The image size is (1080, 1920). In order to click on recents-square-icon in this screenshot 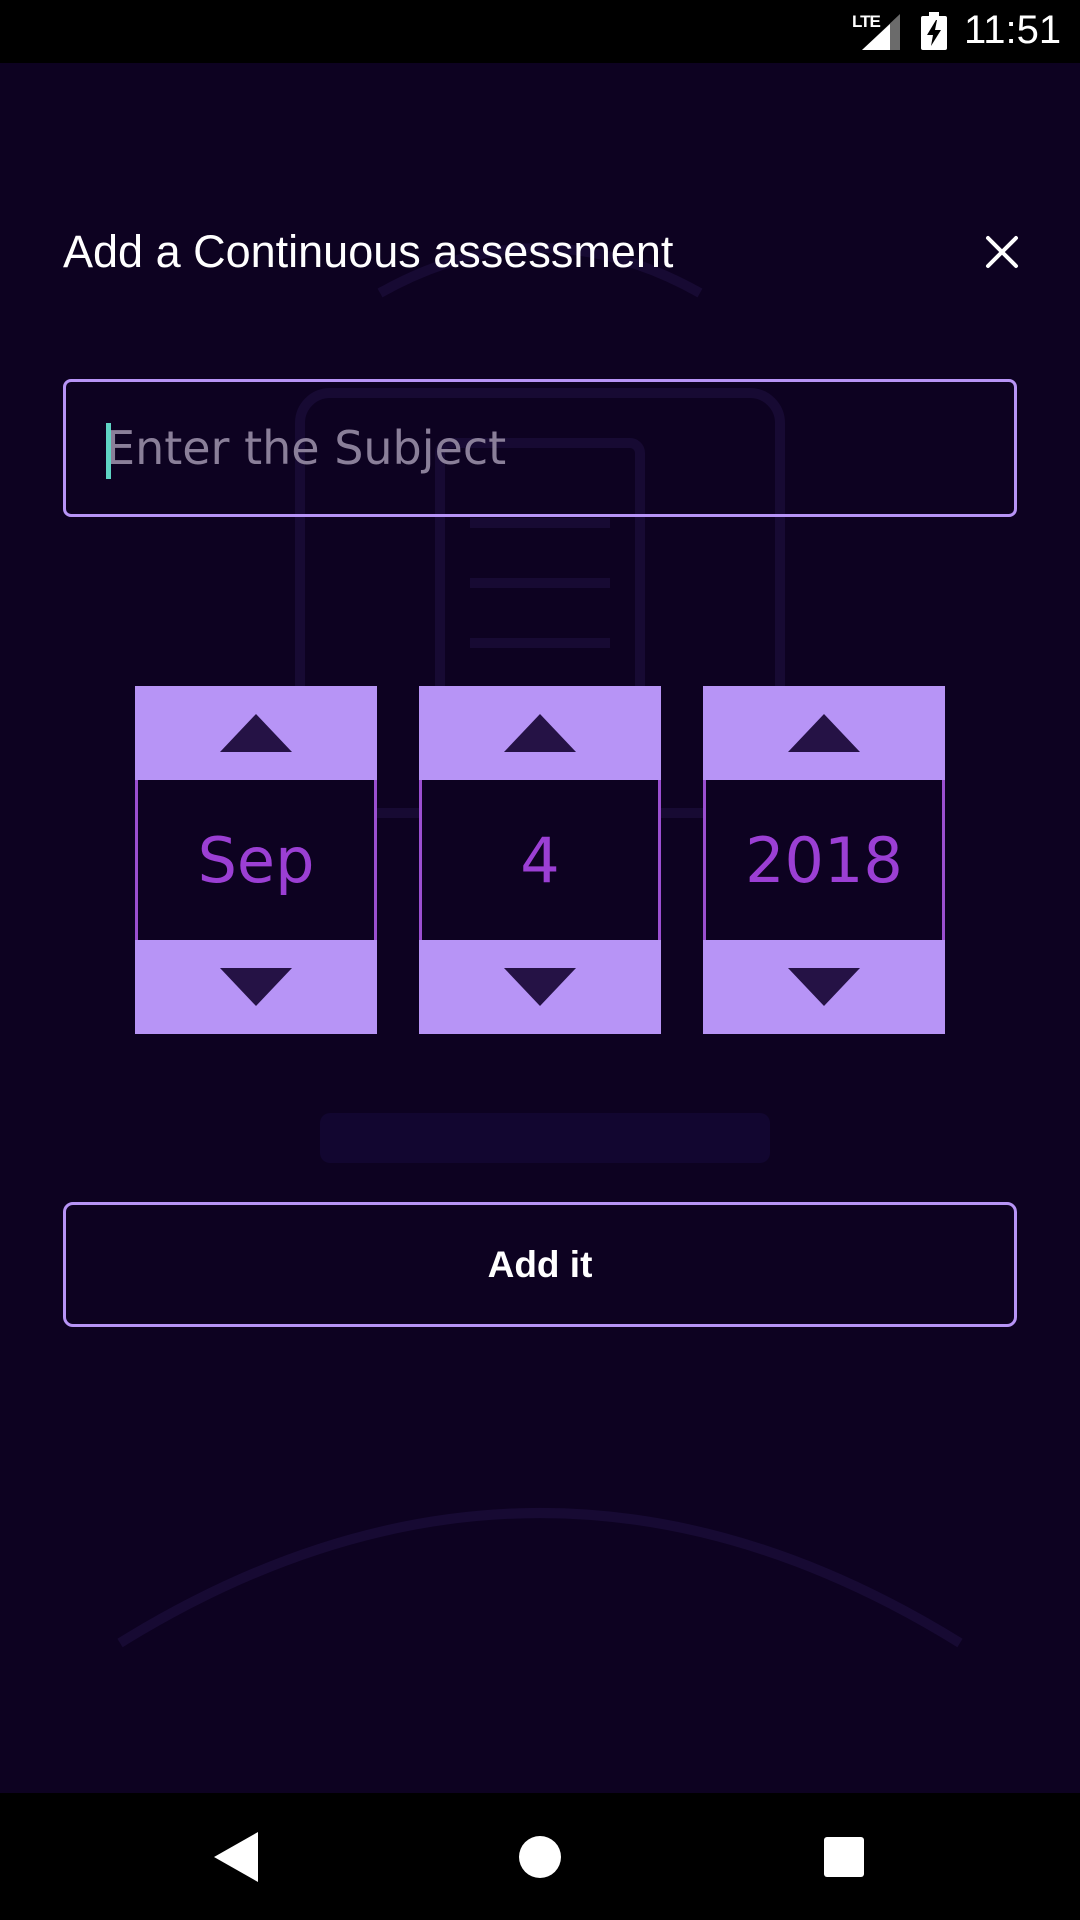, I will do `click(844, 1857)`.